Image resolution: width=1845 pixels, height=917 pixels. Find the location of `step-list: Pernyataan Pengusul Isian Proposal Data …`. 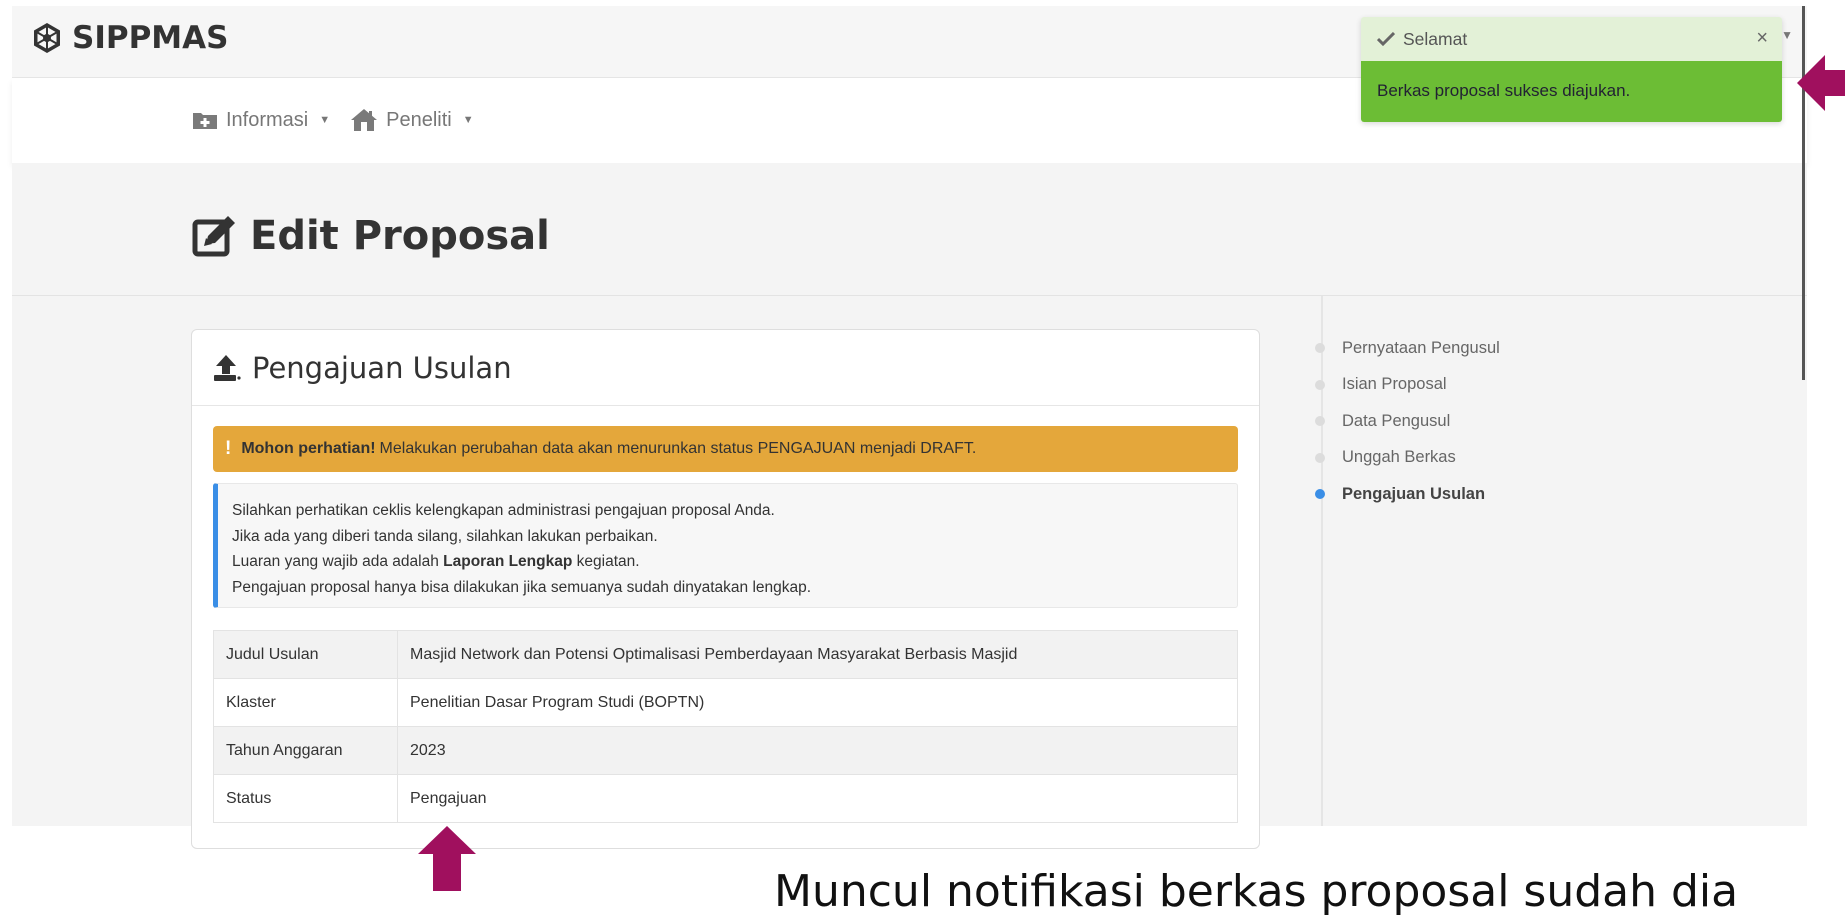

step-list: Pernyataan Pengusul Isian Proposal Data … is located at coordinates (1407, 421).